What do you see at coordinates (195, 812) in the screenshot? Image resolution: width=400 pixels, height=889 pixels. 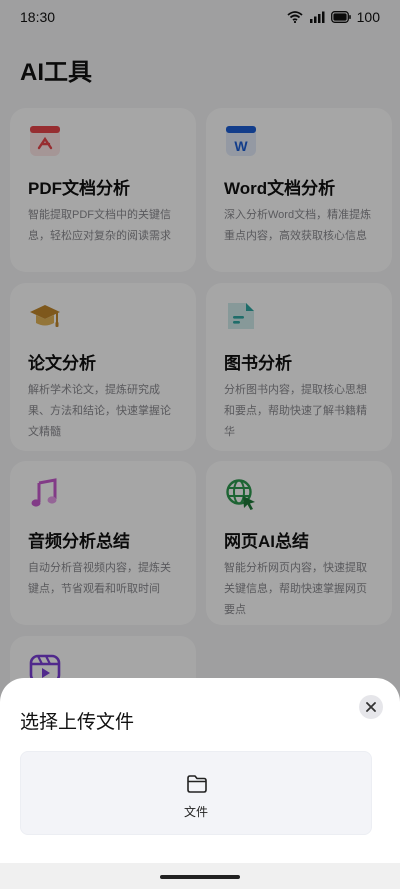 I see `file-option-label: 文件` at bounding box center [195, 812].